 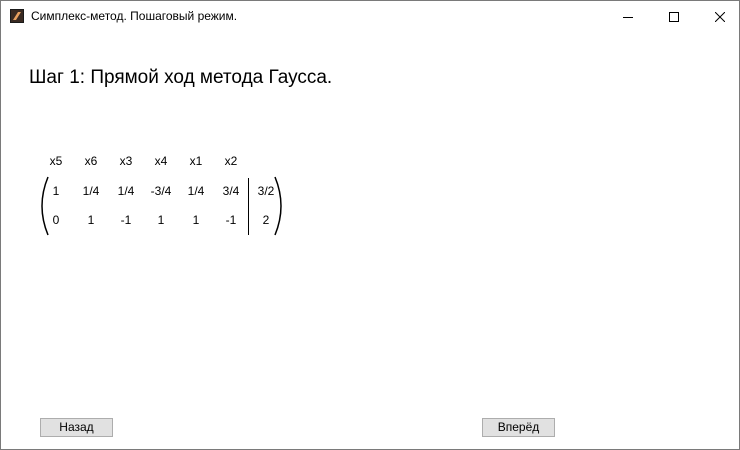 I want to click on matrix-cell: -3/4, so click(x=161, y=191).